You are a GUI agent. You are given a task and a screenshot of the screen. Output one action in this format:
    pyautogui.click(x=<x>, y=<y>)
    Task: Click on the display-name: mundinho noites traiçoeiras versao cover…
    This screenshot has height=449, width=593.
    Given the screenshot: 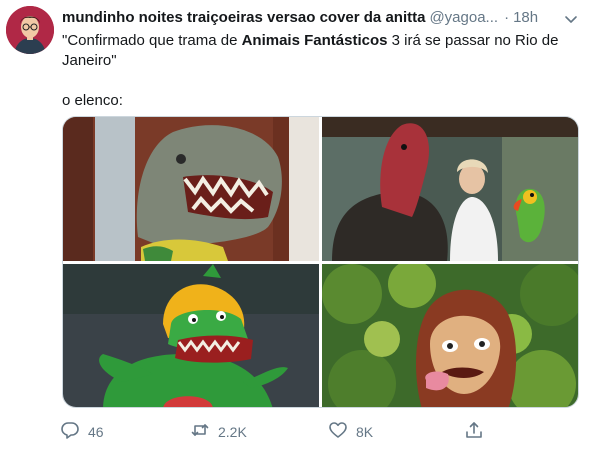 What is the action you would take?
    pyautogui.click(x=243, y=17)
    